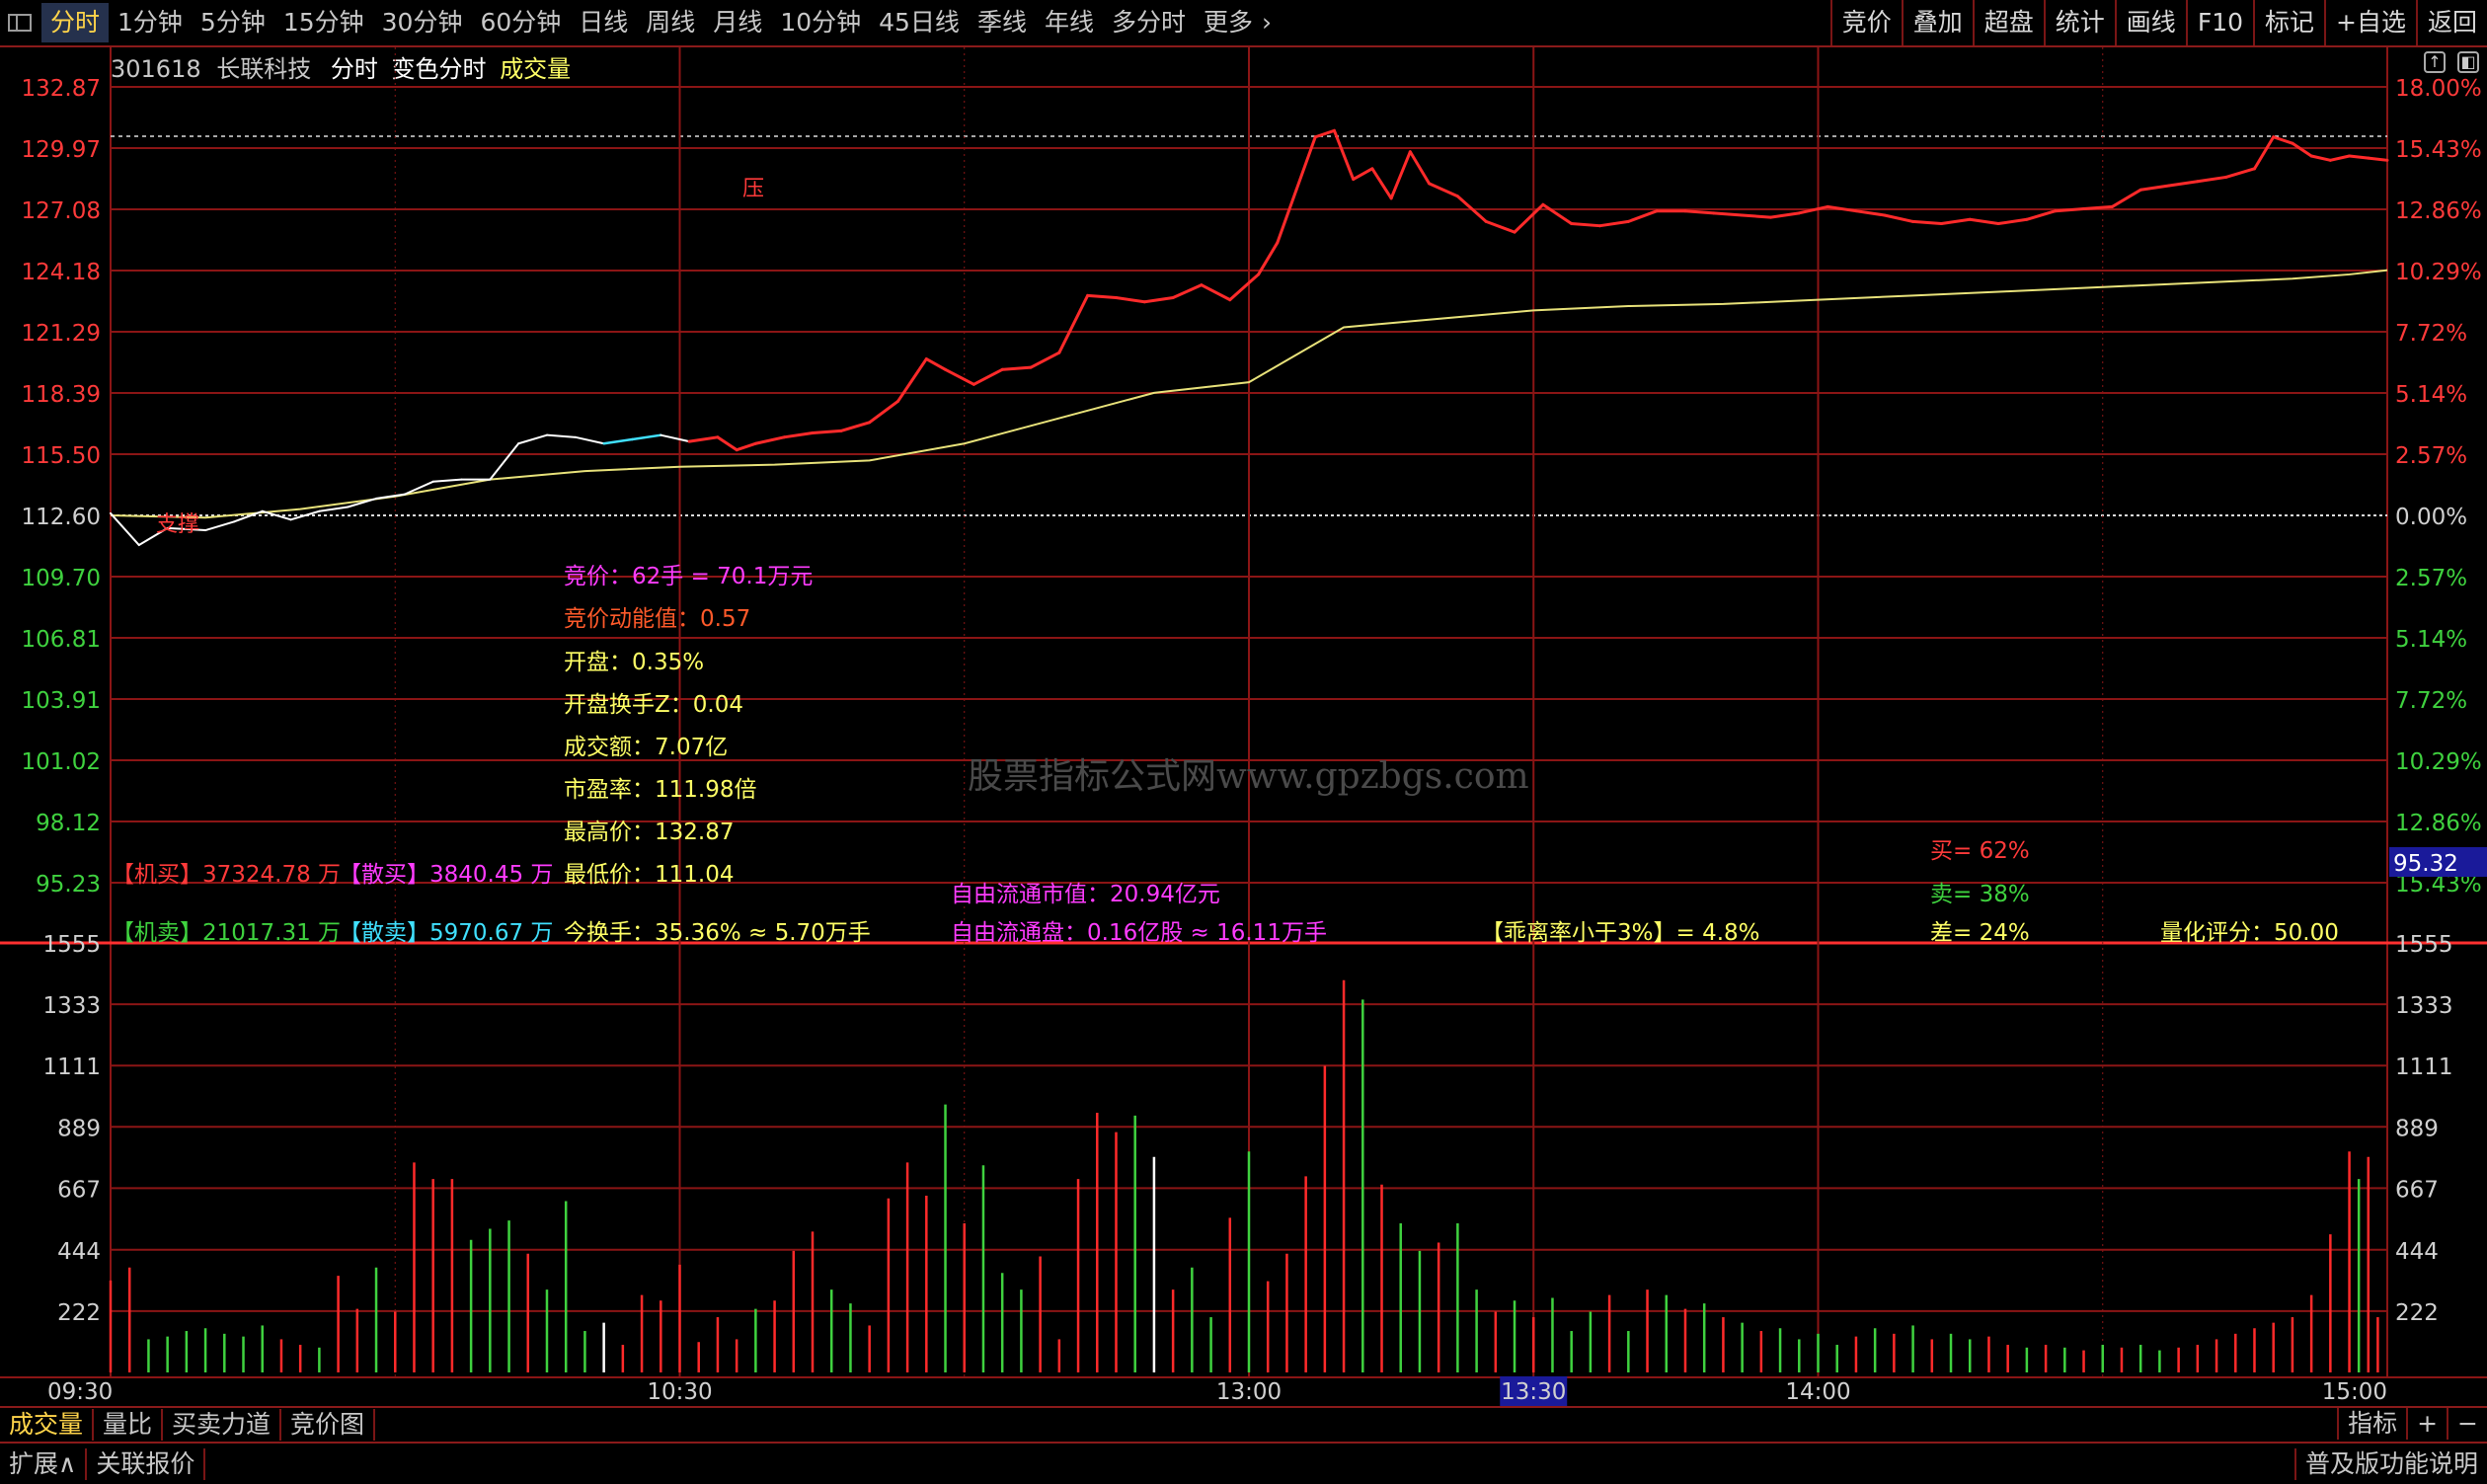  Describe the element at coordinates (227, 875) in the screenshot. I see `info-inst-buy: 【机买】37324.78 万` at that location.